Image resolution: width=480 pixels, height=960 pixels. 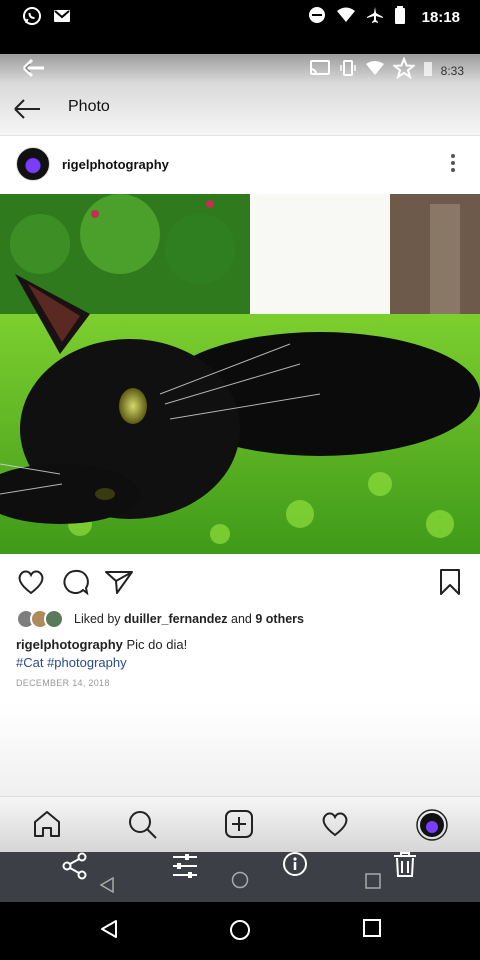 I want to click on likes-text: Liked by duiller_fernandez and 9 others, so click(x=189, y=619).